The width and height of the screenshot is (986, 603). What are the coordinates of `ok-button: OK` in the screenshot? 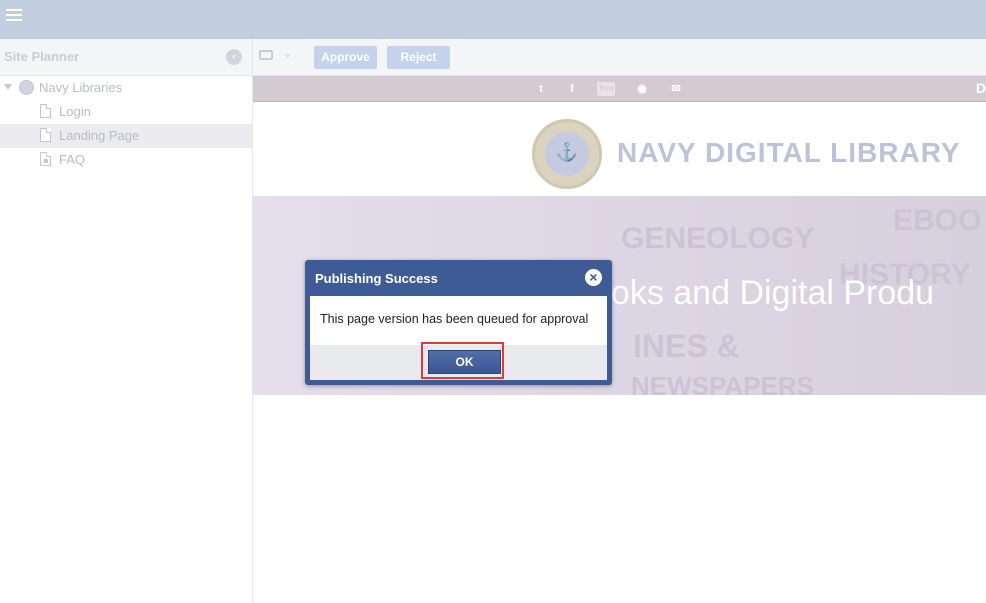 It's located at (464, 362).